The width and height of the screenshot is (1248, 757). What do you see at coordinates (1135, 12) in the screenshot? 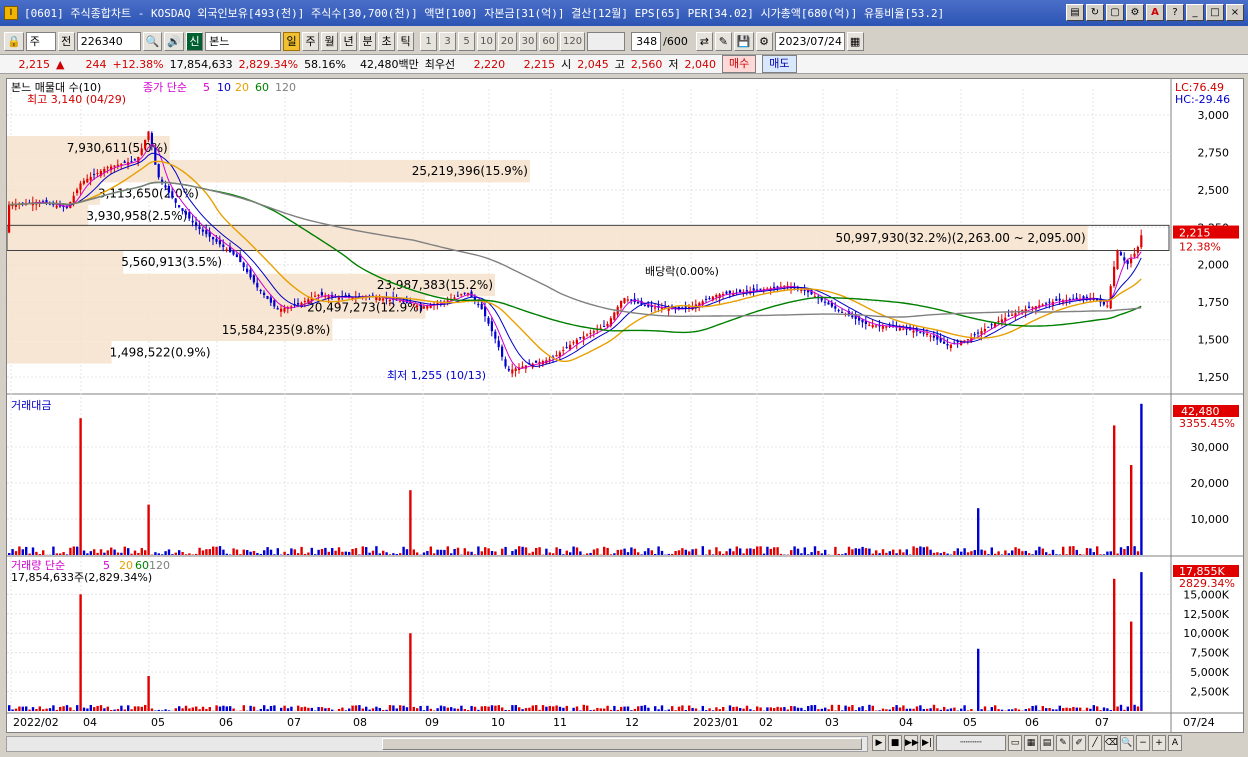
I see `setting-icon: ⚙` at bounding box center [1135, 12].